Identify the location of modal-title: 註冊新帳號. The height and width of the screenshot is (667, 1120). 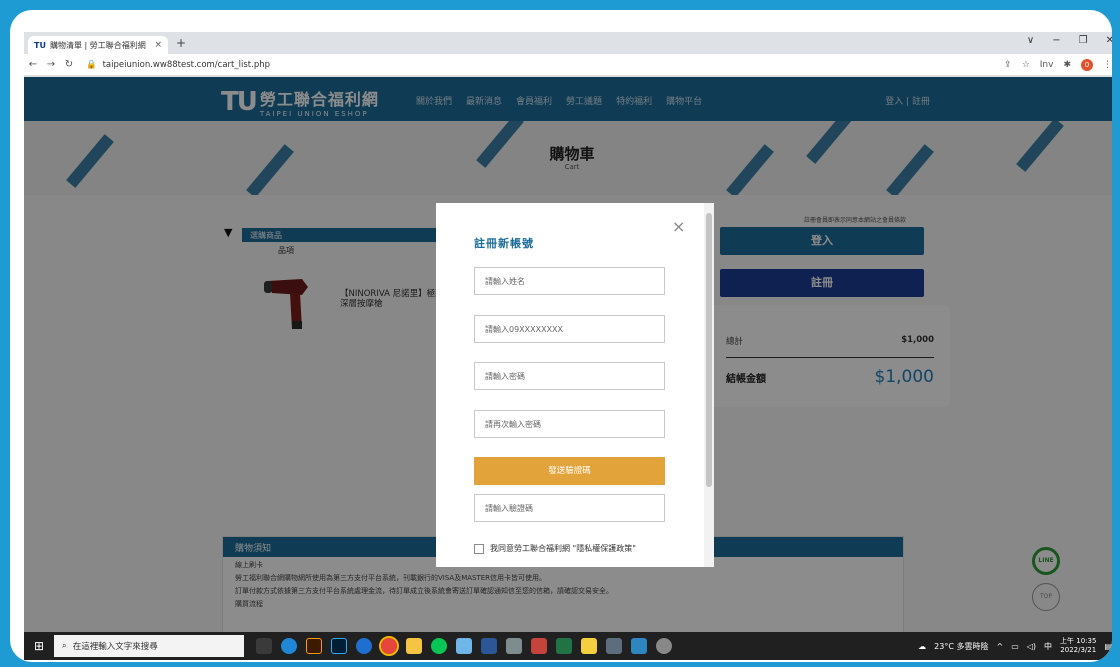
(504, 243).